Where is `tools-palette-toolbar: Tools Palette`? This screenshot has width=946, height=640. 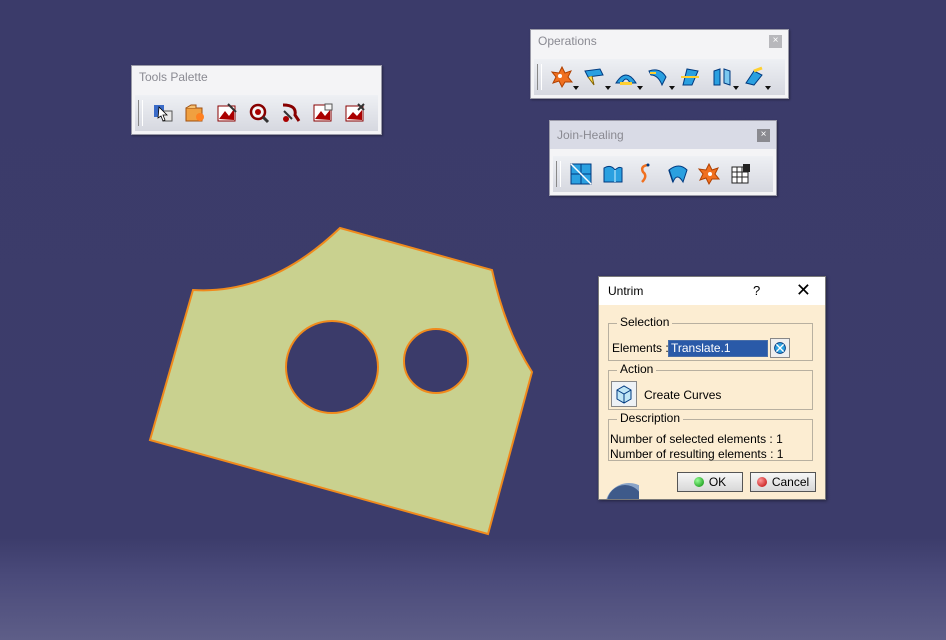
tools-palette-toolbar: Tools Palette is located at coordinates (256, 100).